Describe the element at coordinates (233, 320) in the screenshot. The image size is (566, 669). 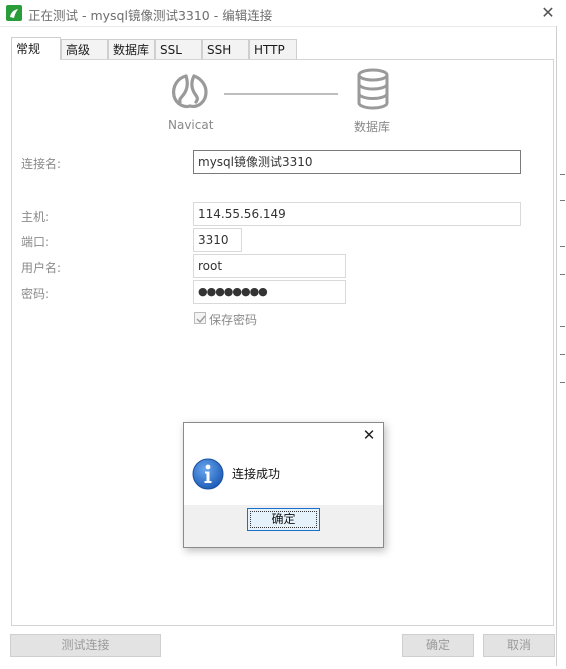
I see `save-password-label: 保存密码` at that location.